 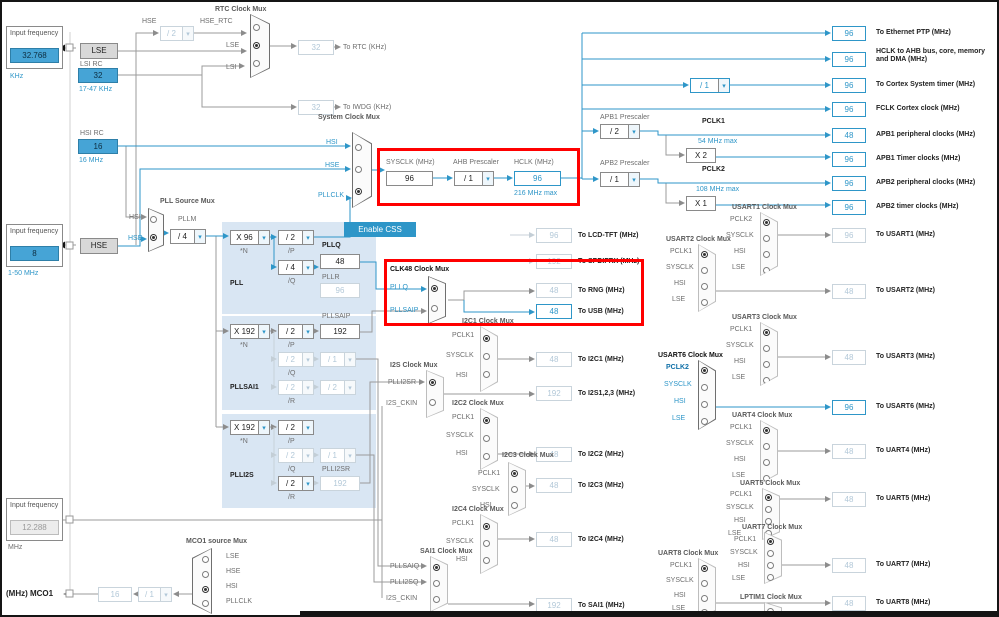 What do you see at coordinates (34, 55) in the screenshot?
I see `lse-frequency-value: 32.768` at bounding box center [34, 55].